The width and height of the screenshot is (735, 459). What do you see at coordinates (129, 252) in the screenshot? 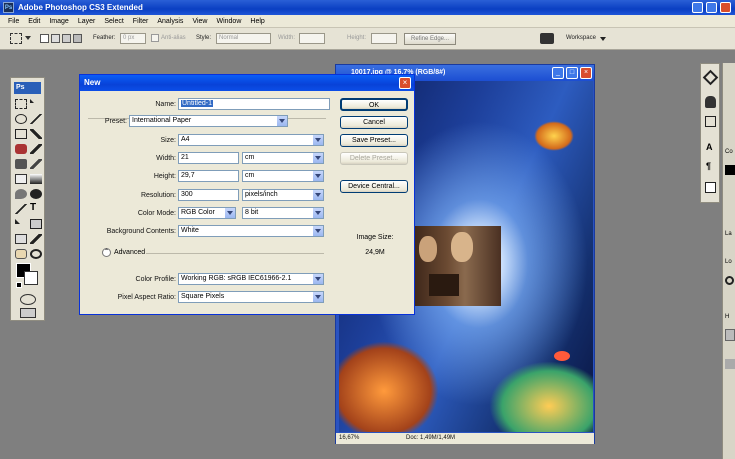
I see `advanced-label: Advanced` at bounding box center [129, 252].